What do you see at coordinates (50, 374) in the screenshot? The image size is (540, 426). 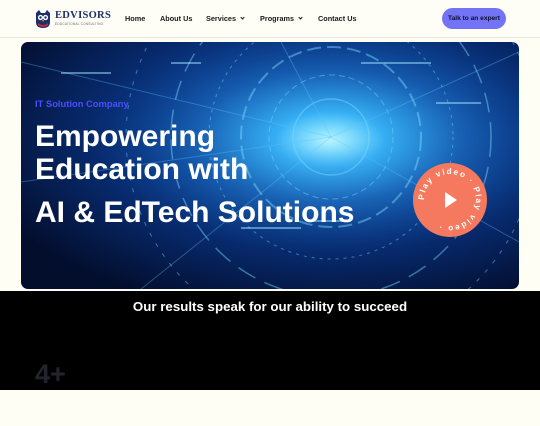 I see `stat-value: 4+` at bounding box center [50, 374].